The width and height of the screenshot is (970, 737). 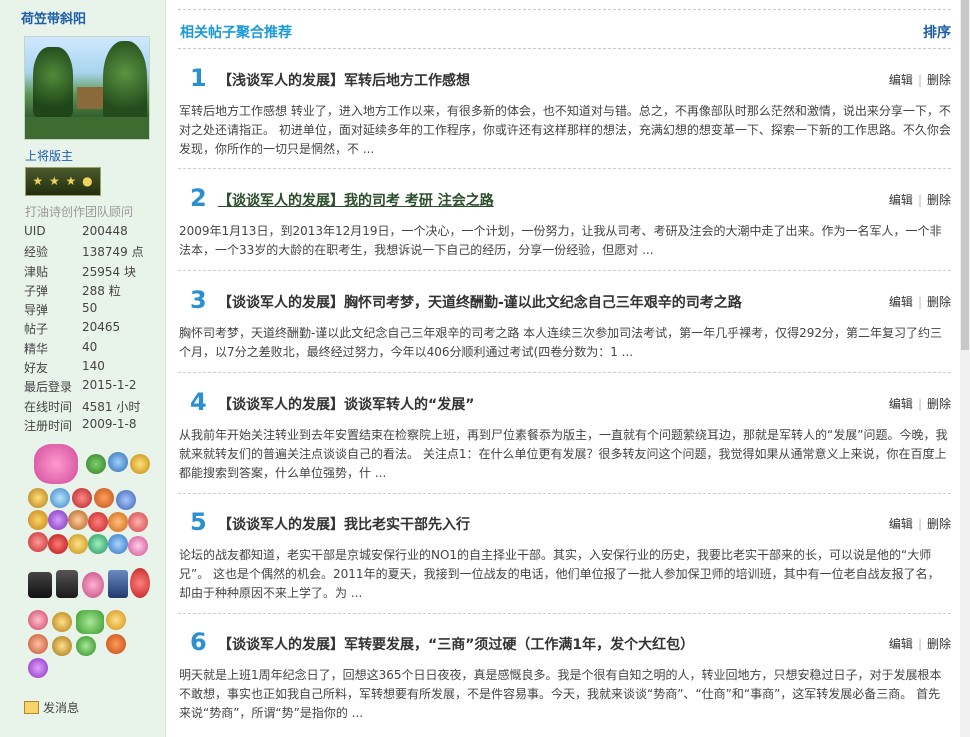 I want to click on stat-value: 288 粒, so click(x=101, y=290).